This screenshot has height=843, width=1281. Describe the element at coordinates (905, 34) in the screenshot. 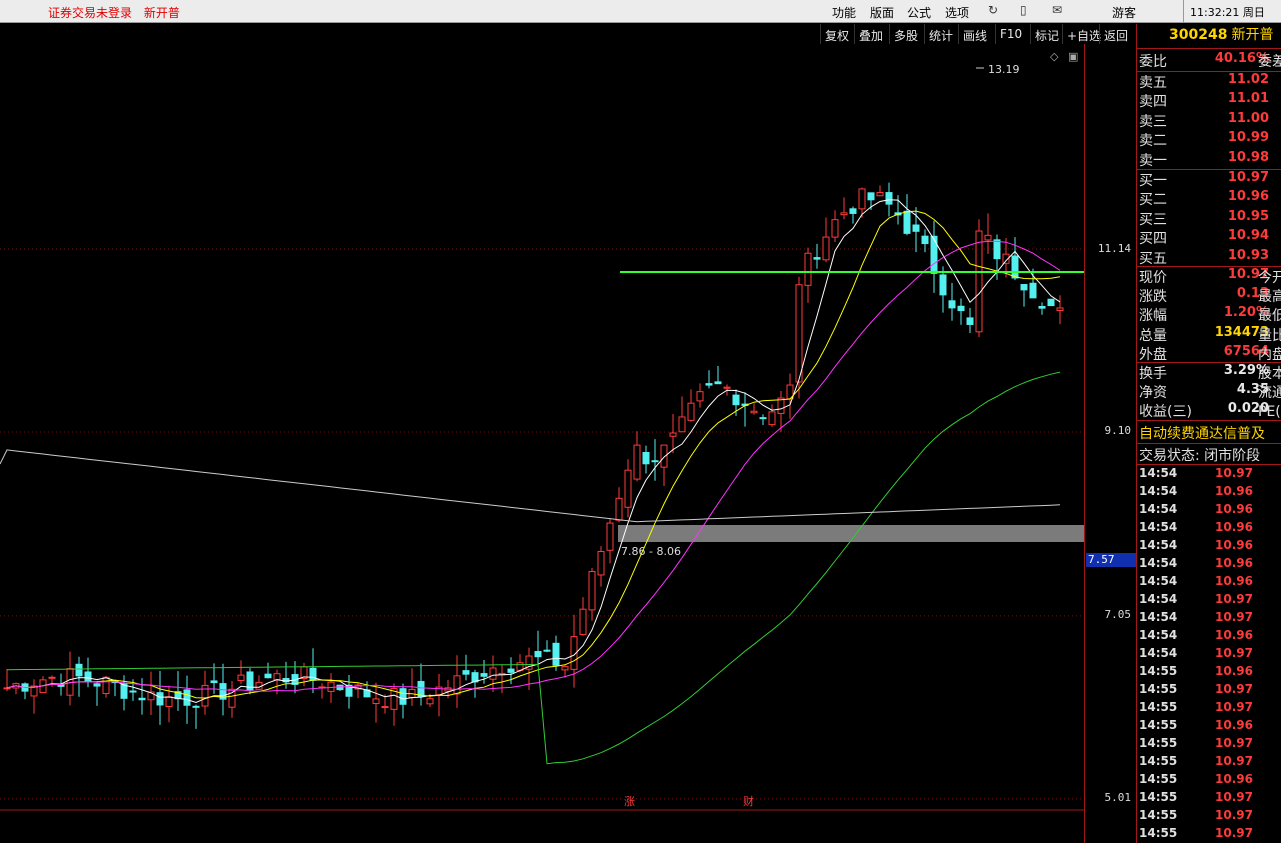

I see `toolbar-button-2: 多股` at that location.